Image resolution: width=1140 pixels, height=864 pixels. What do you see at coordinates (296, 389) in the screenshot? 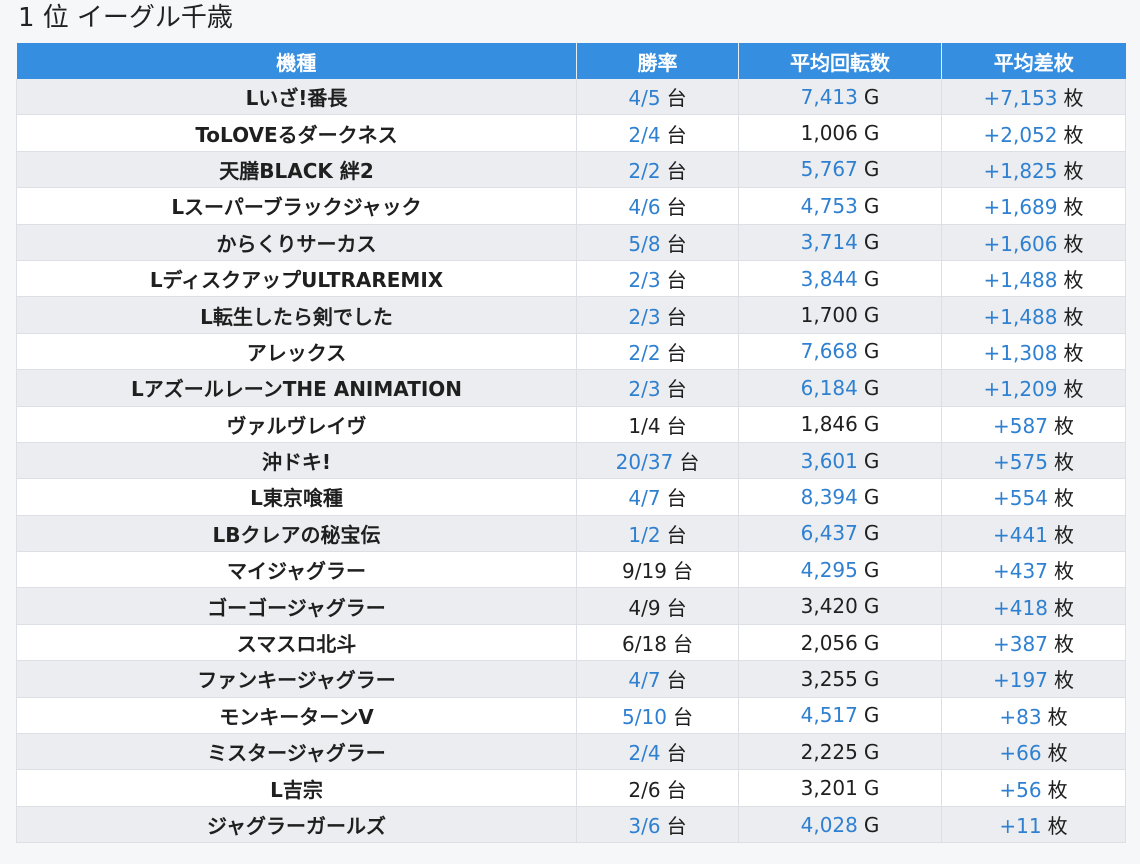
I see `machine-name: LアズールレーンTHE ANIMATION` at bounding box center [296, 389].